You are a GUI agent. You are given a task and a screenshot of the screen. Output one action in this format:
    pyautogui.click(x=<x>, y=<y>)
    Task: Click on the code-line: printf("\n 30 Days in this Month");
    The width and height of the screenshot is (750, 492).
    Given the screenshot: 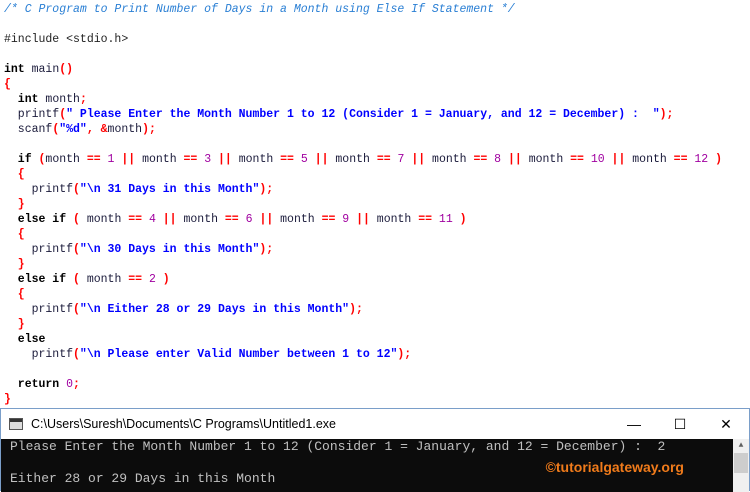 What is the action you would take?
    pyautogui.click(x=363, y=249)
    